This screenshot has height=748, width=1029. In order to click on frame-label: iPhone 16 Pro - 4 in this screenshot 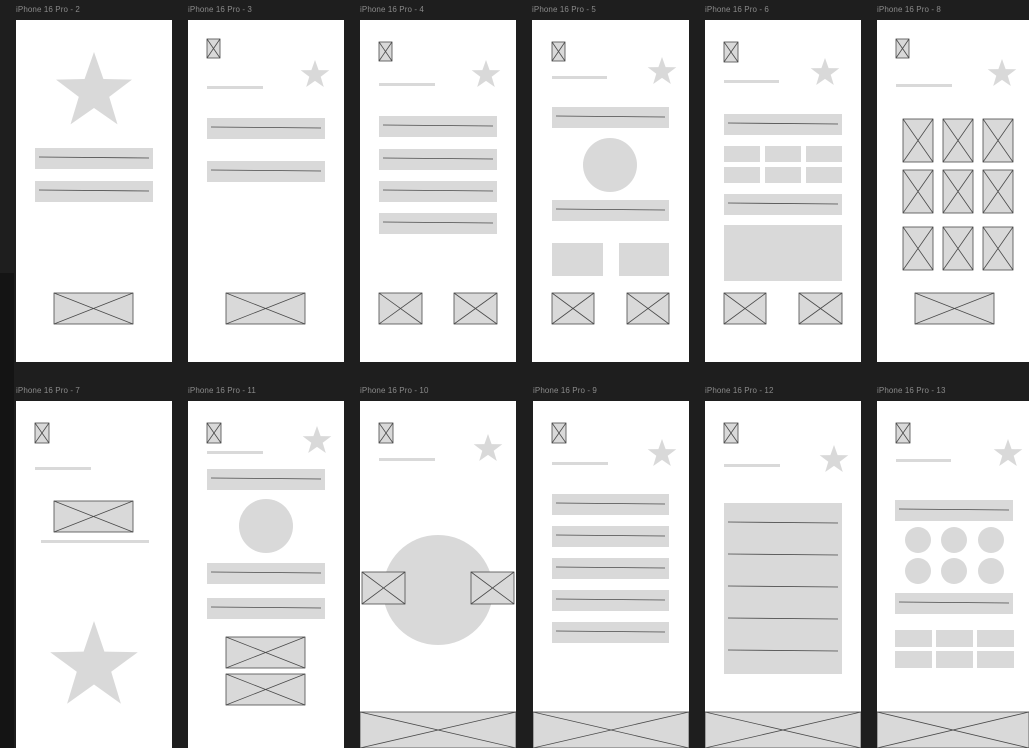, I will do `click(392, 9)`.